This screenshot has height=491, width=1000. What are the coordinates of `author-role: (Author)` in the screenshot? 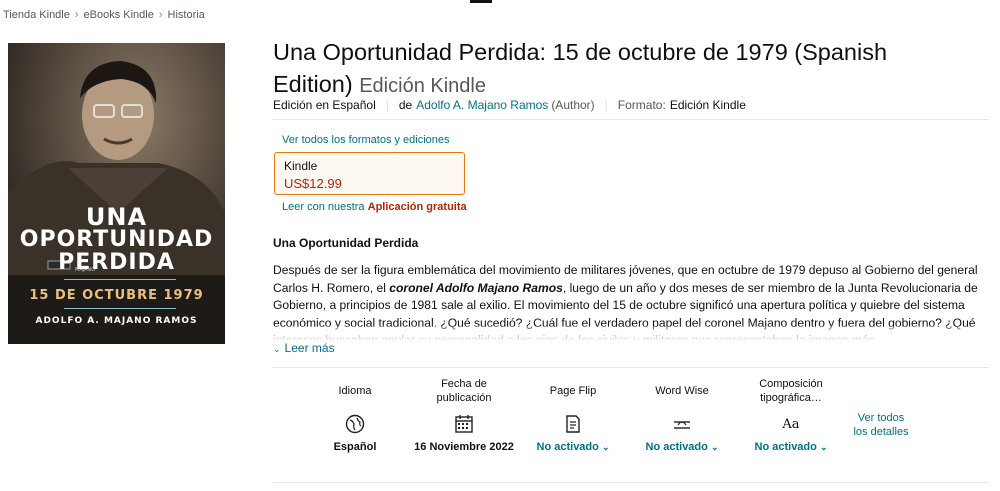 It's located at (573, 105).